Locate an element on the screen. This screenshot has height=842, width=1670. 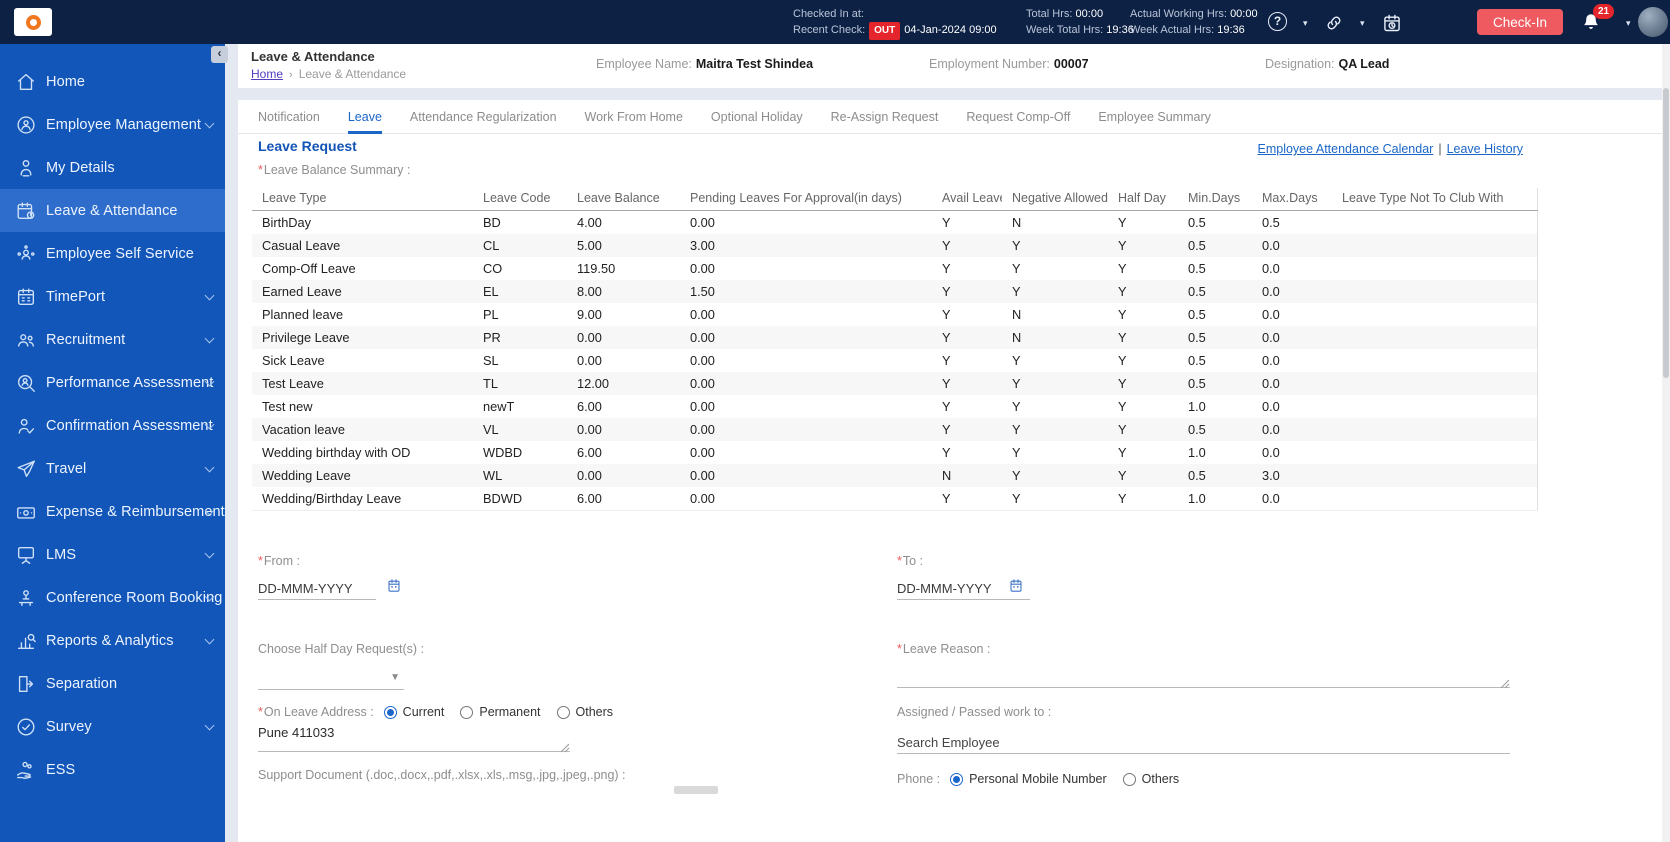
table-cell: 12.00 is located at coordinates (593, 383).